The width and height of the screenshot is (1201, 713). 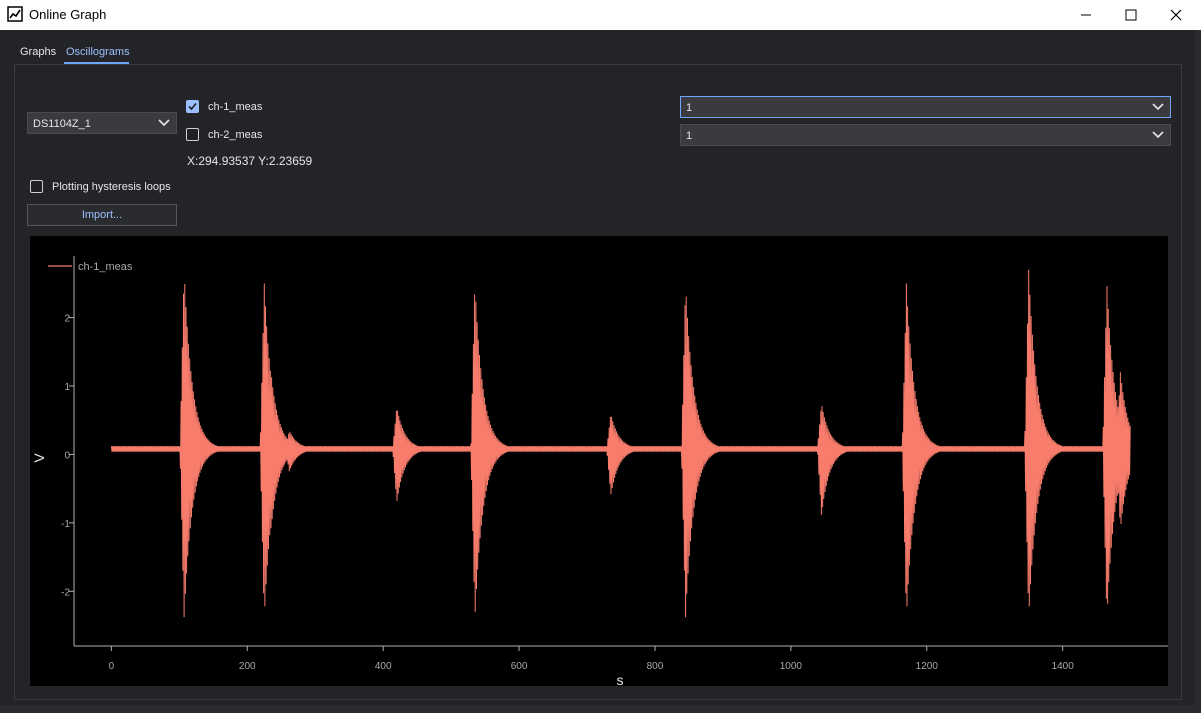 I want to click on device-select-value: DS1104Z_1, so click(x=62, y=124).